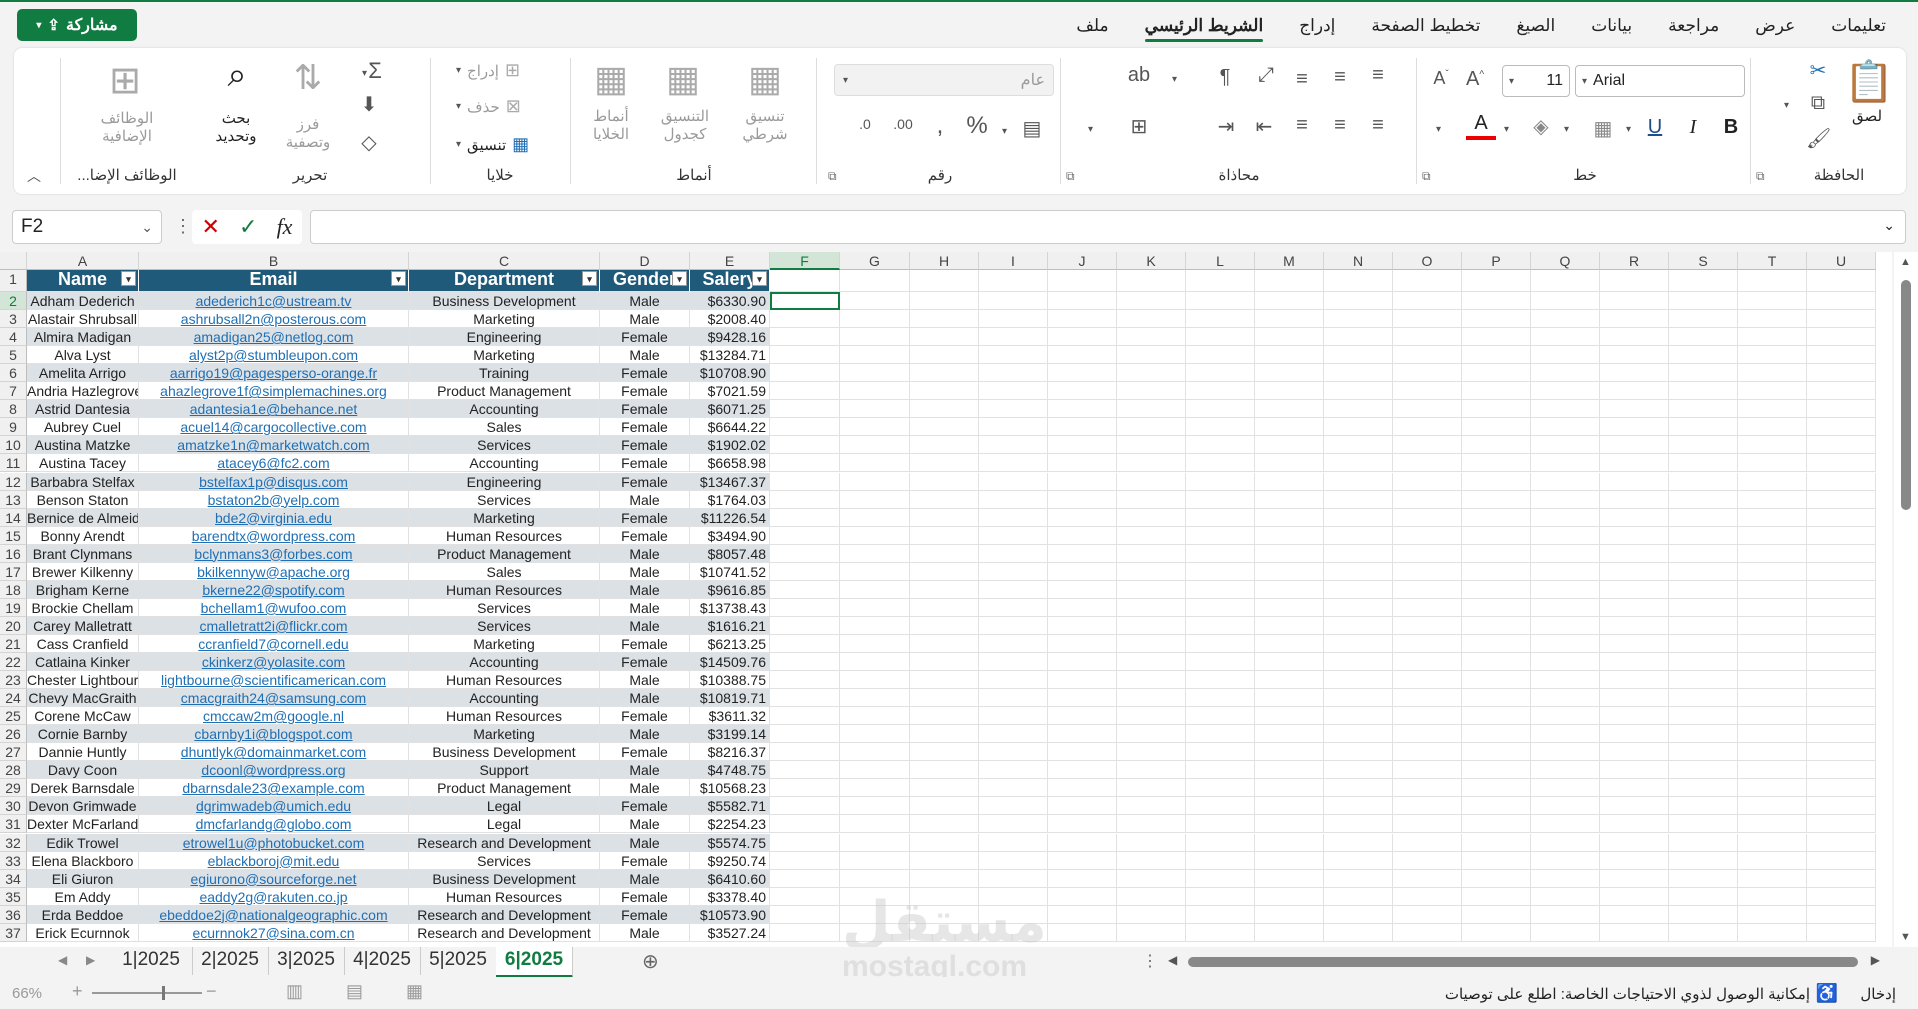  What do you see at coordinates (274, 698) in the screenshot?
I see `cell-email: cmacgraith24@samsung.com` at bounding box center [274, 698].